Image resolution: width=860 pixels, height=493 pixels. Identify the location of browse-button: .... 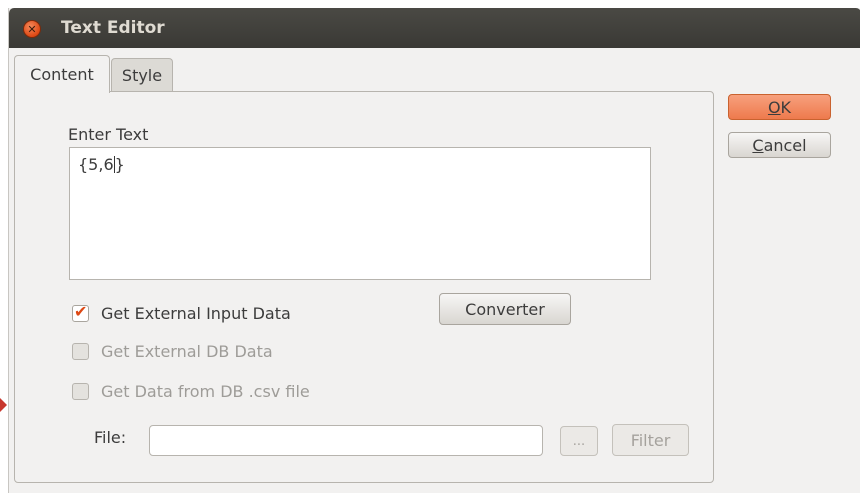
(579, 441).